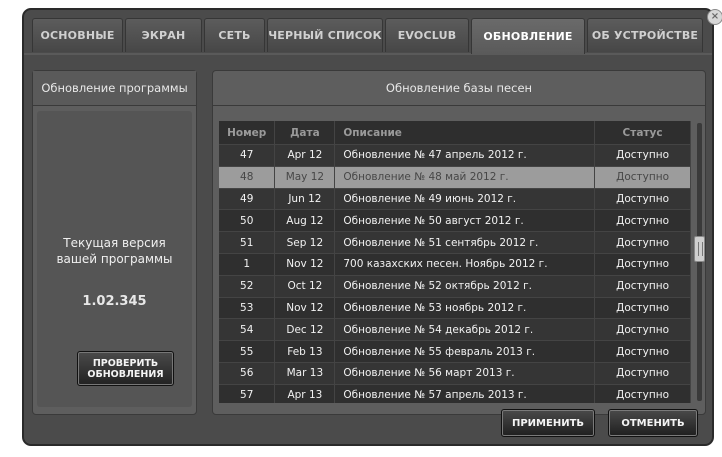 This screenshot has height=457, width=722. I want to click on cell-date: May 12, so click(305, 177).